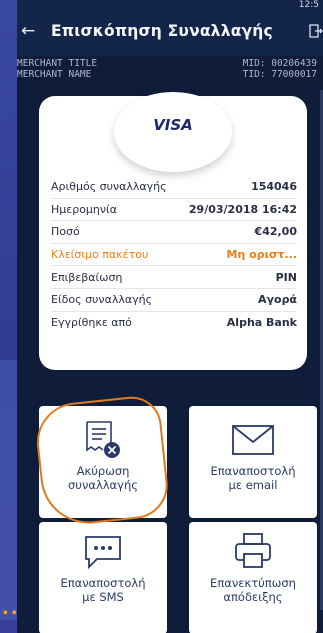 The width and height of the screenshot is (323, 633). I want to click on merchant-title: MERCHANT TITLE, so click(57, 63).